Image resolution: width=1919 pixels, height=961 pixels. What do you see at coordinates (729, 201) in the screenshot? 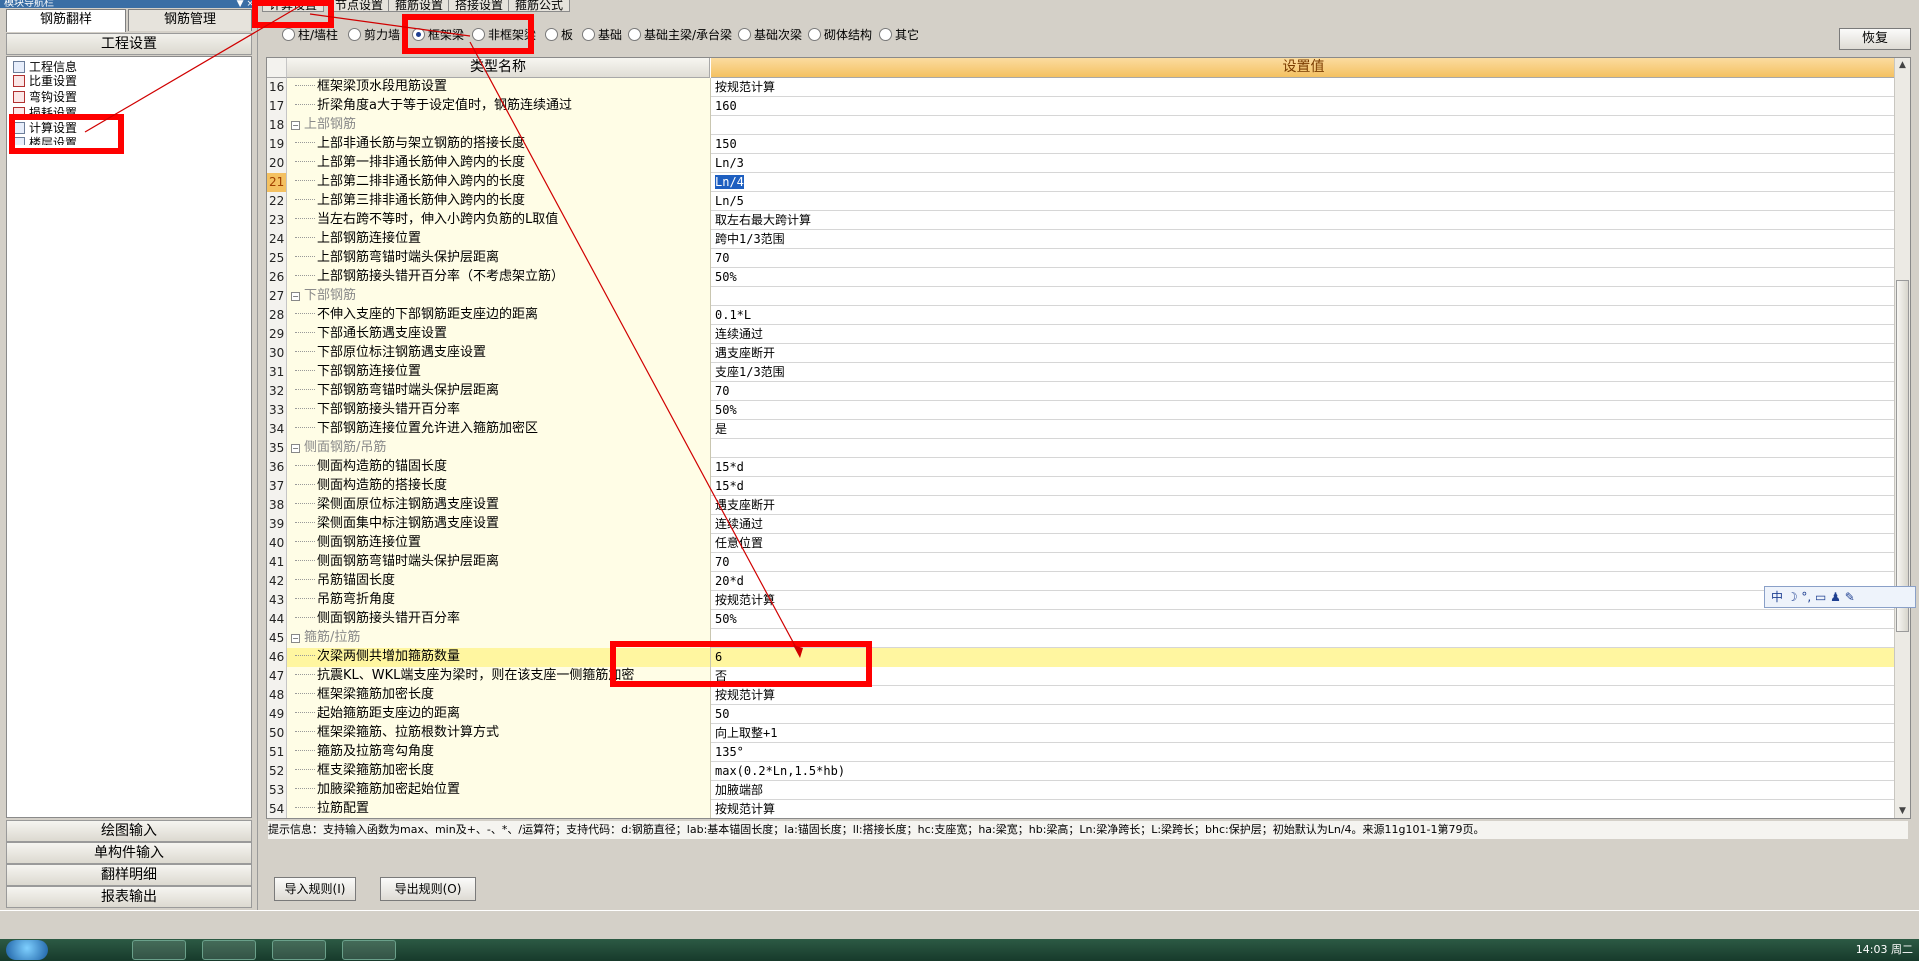
I see `setting-value: Ln/5` at bounding box center [729, 201].